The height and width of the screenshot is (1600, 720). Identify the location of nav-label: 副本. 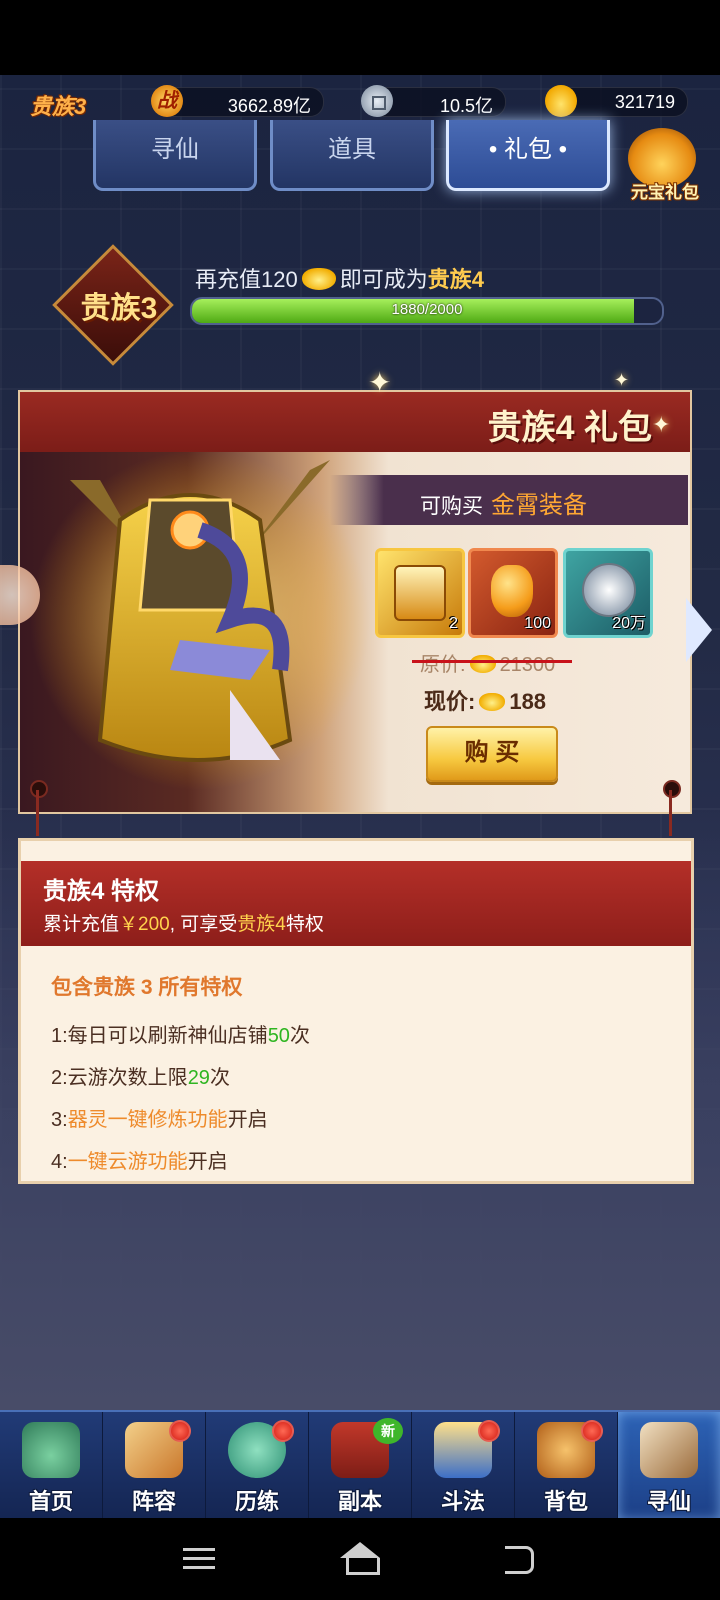
(359, 1501).